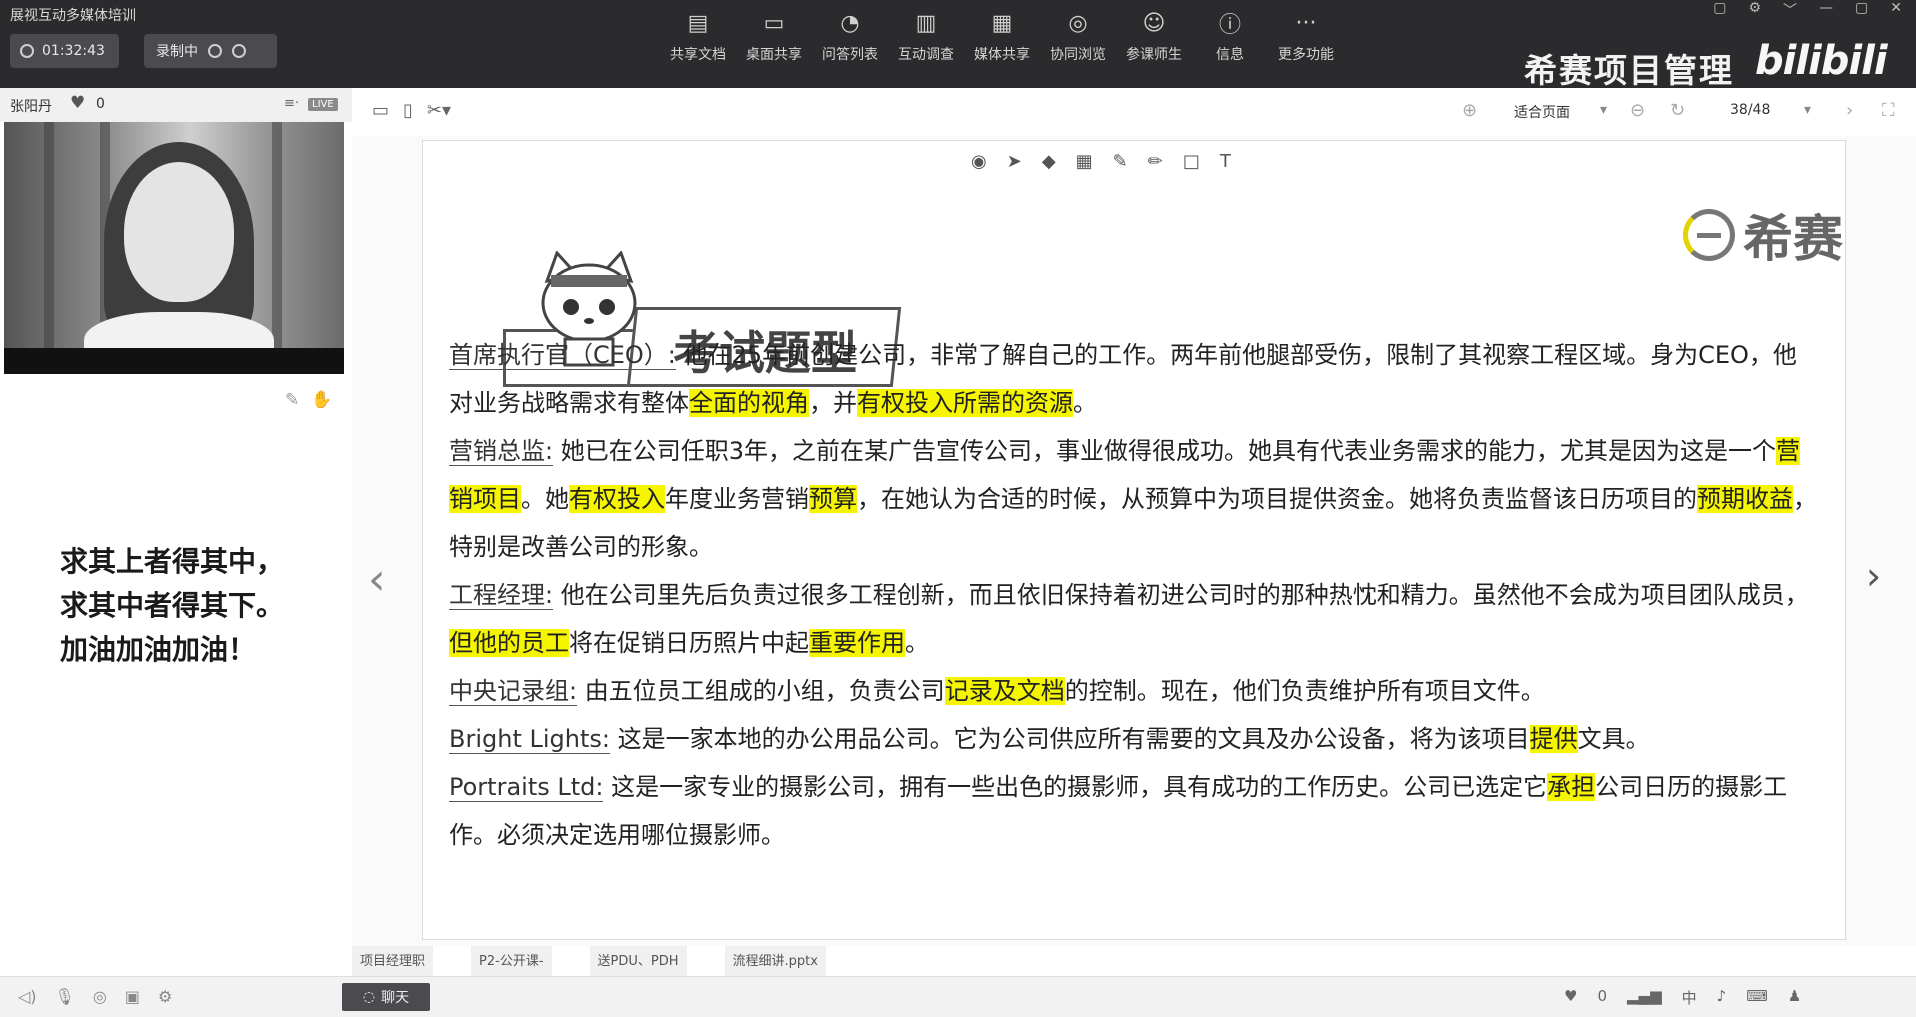 The image size is (1916, 1017). I want to click on video-controls: ✎✋, so click(314, 400).